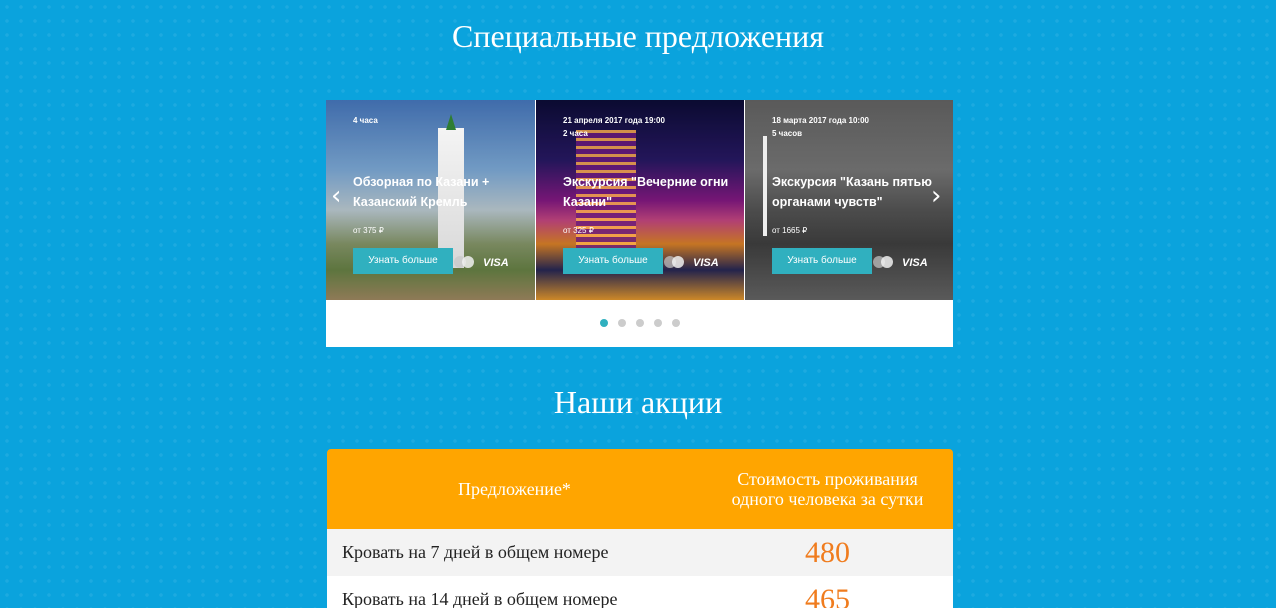 The height and width of the screenshot is (608, 1276). I want to click on promotions-title: Наши акции, so click(638, 402).